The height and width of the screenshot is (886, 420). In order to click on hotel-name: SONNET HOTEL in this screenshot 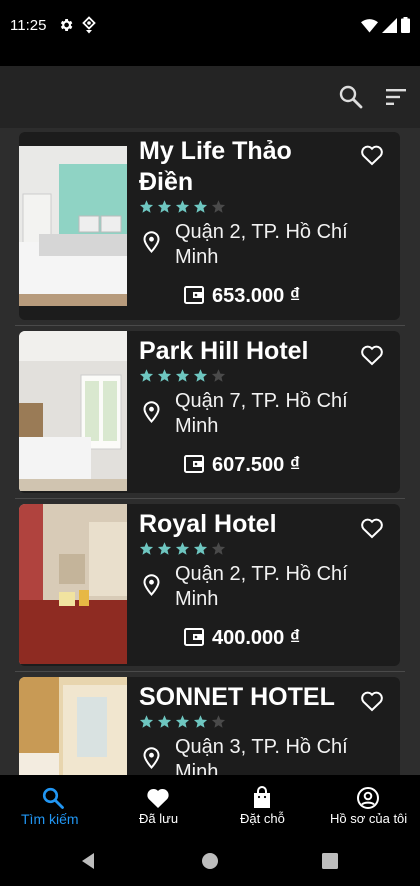, I will do `click(241, 697)`.